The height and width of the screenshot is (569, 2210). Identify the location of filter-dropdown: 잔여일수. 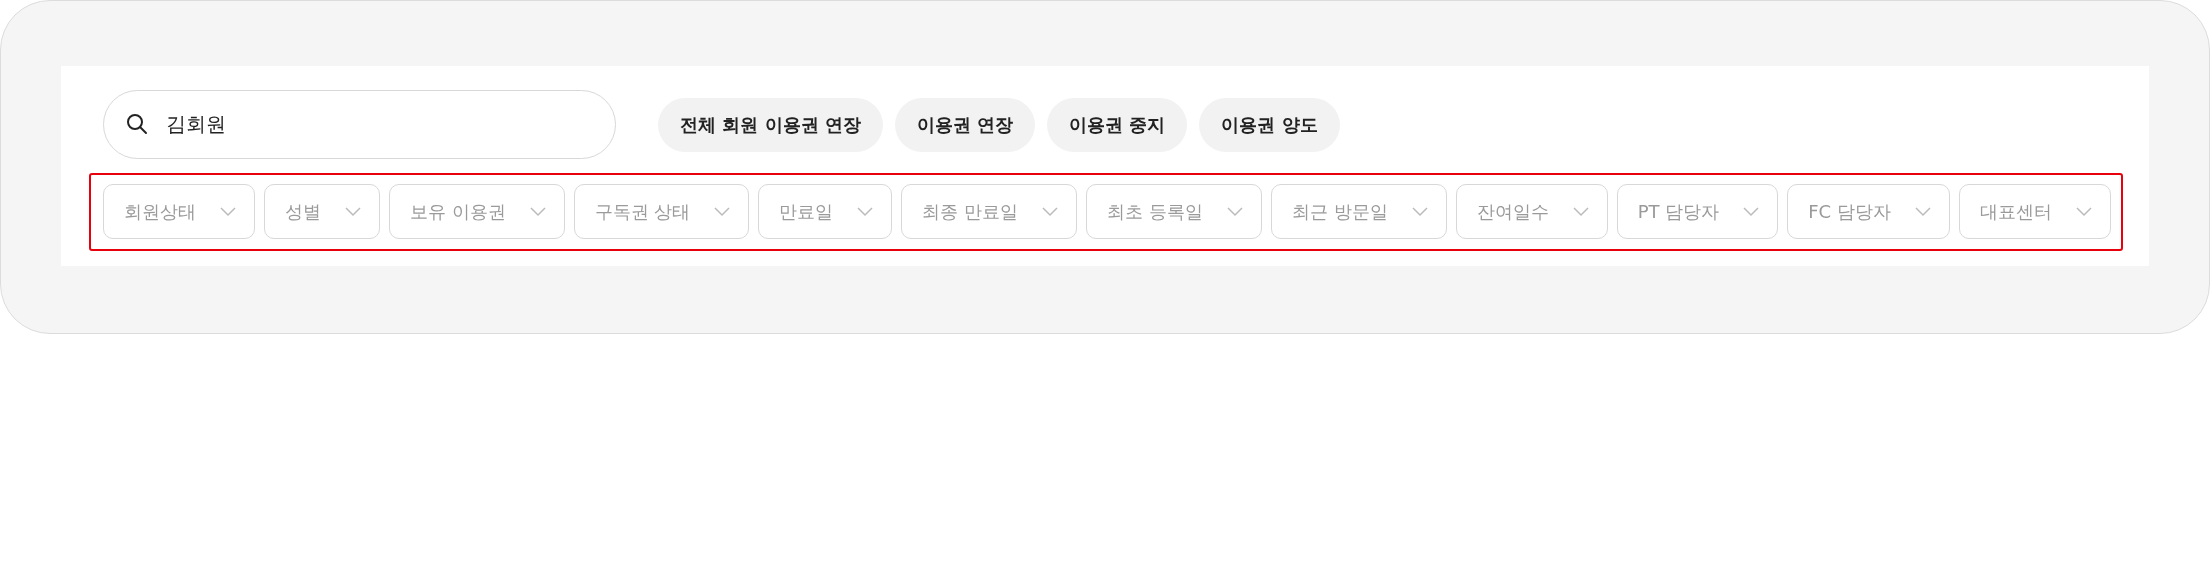
(1531, 211).